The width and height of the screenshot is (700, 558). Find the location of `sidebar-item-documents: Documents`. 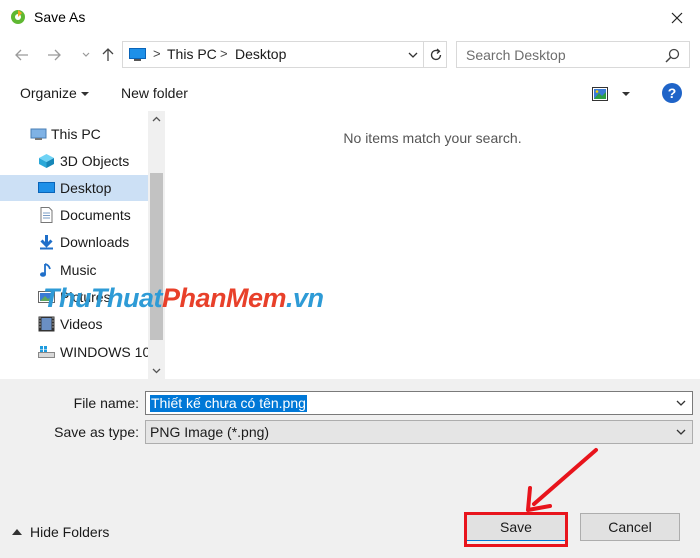

sidebar-item-documents: Documents is located at coordinates (74, 215).